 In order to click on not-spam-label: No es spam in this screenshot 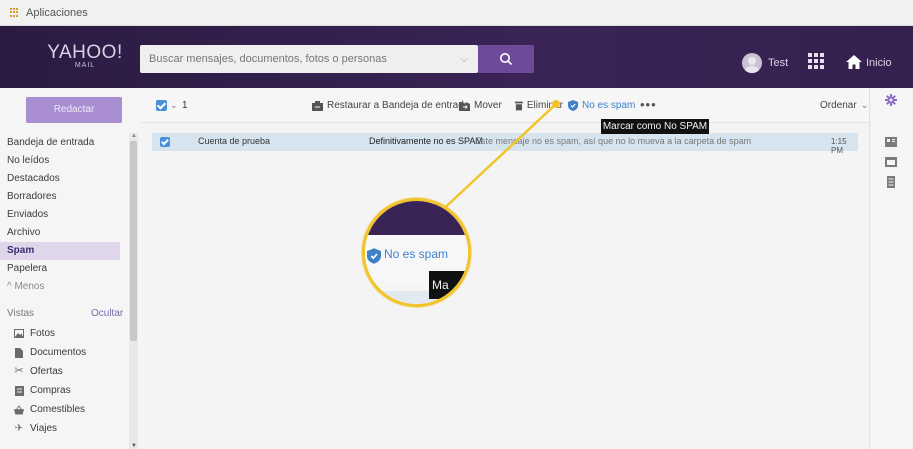, I will do `click(609, 105)`.